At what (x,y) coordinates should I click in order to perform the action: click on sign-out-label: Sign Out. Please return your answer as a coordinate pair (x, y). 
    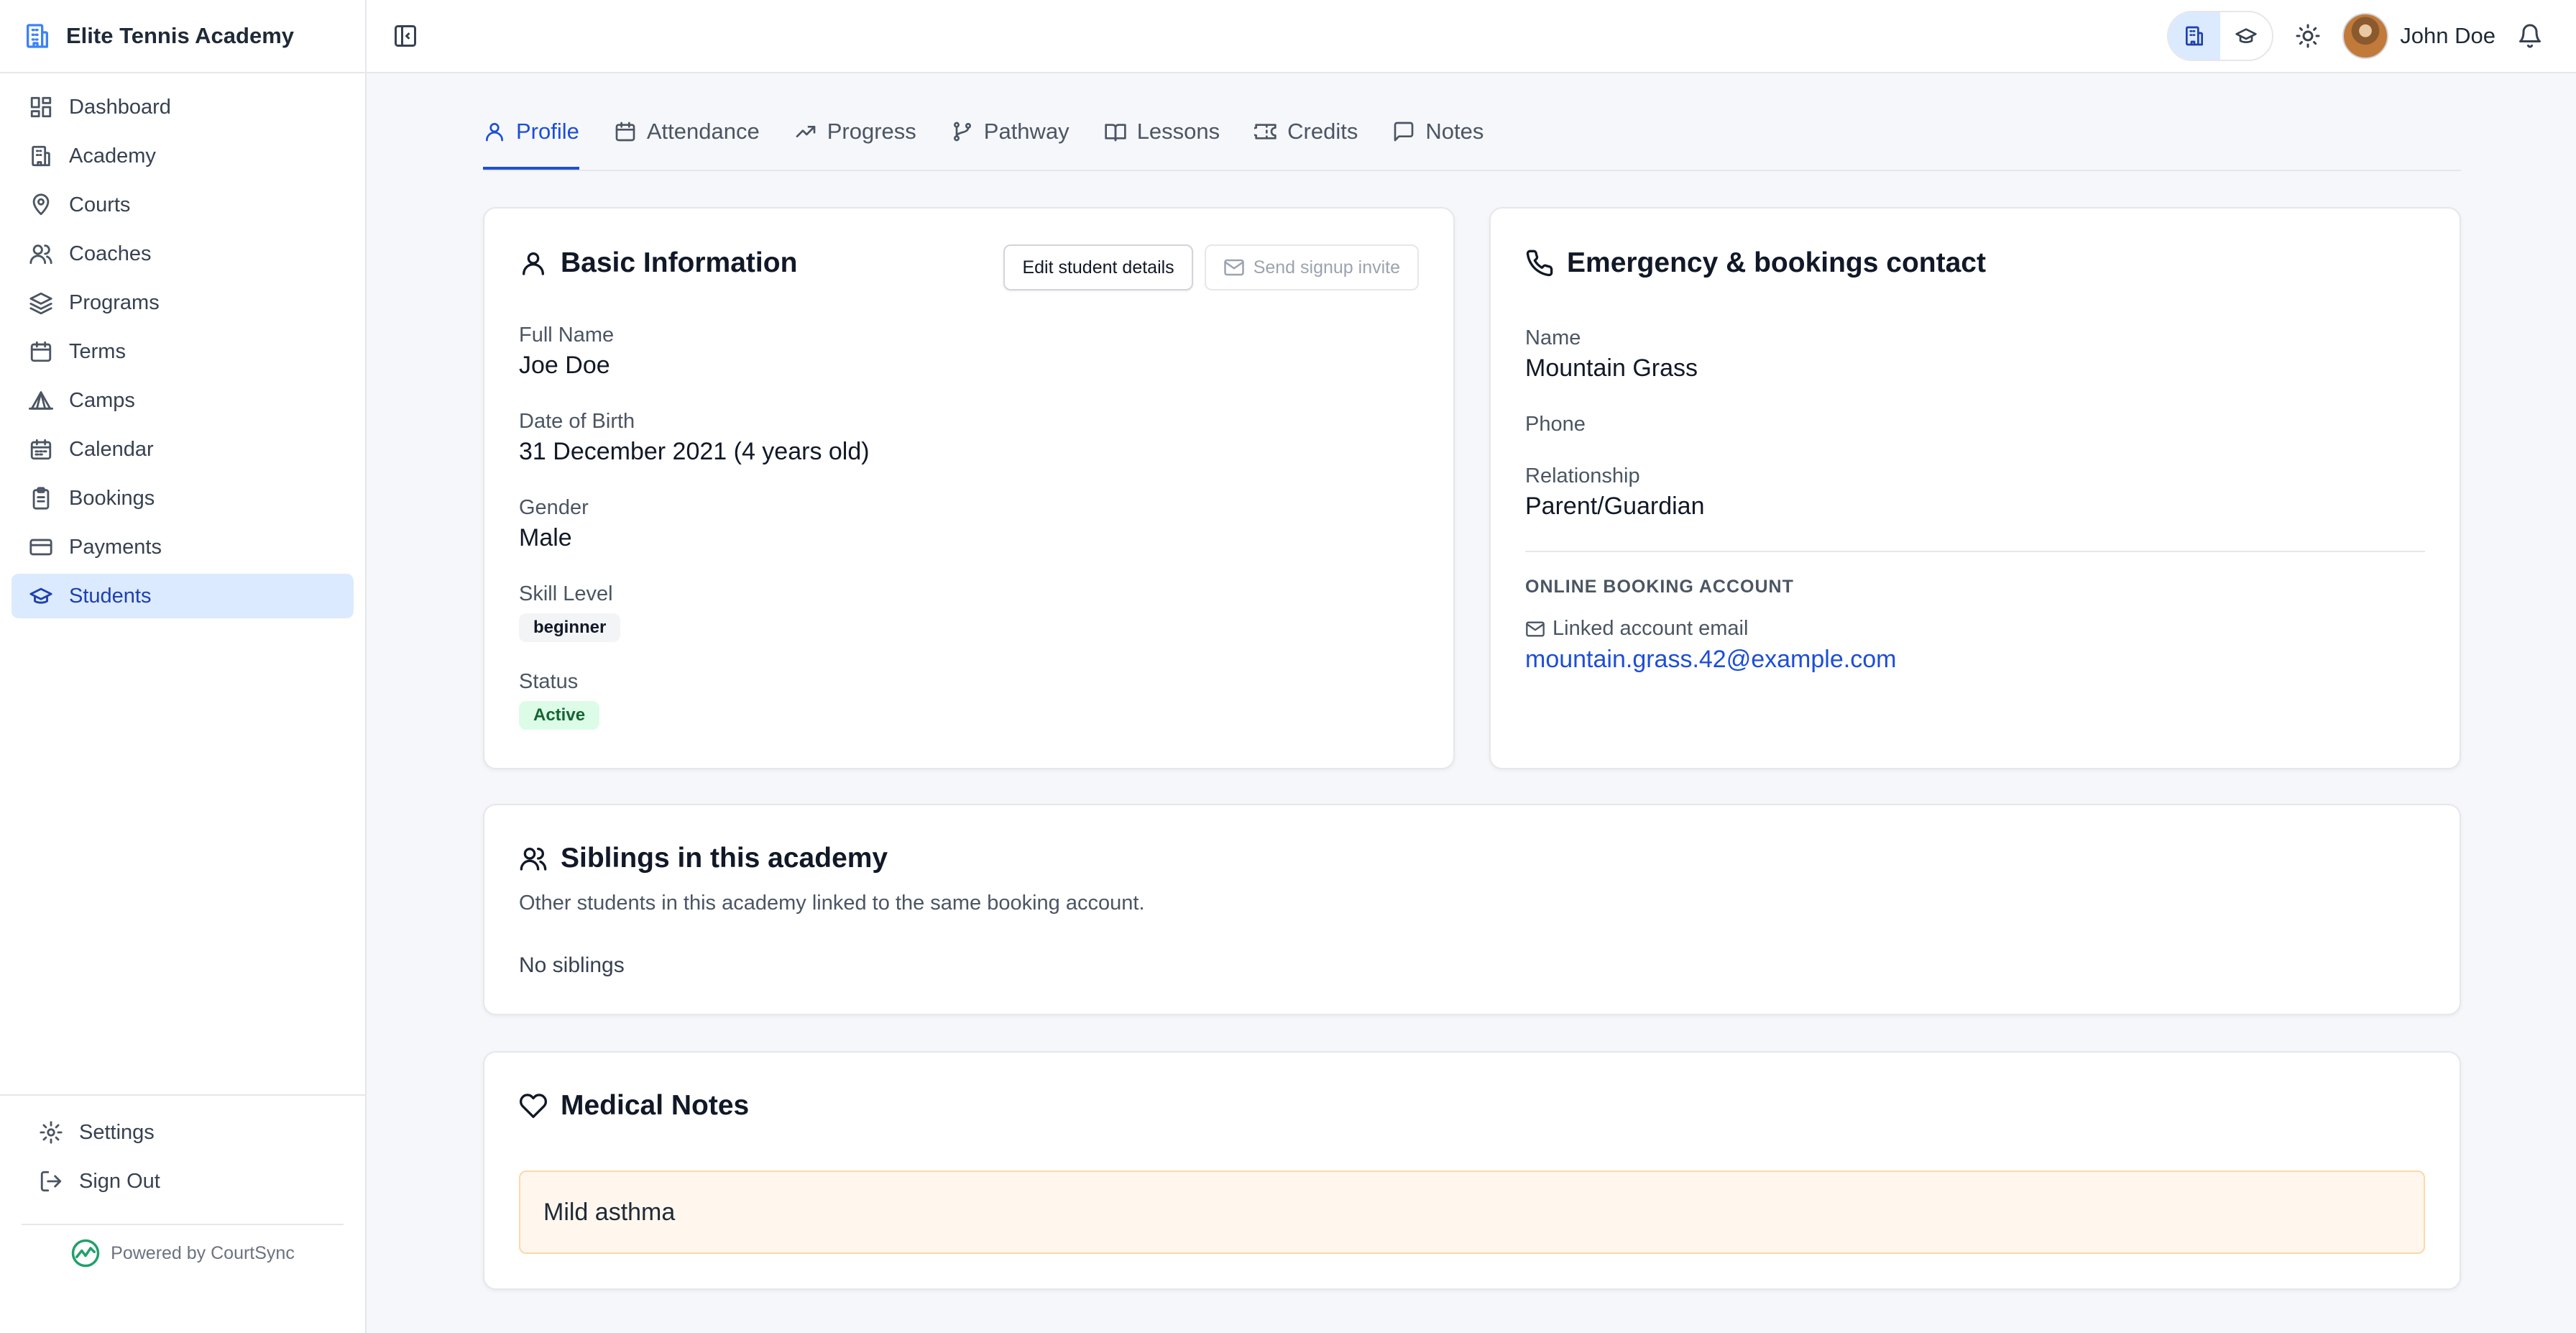
    Looking at the image, I should click on (119, 1181).